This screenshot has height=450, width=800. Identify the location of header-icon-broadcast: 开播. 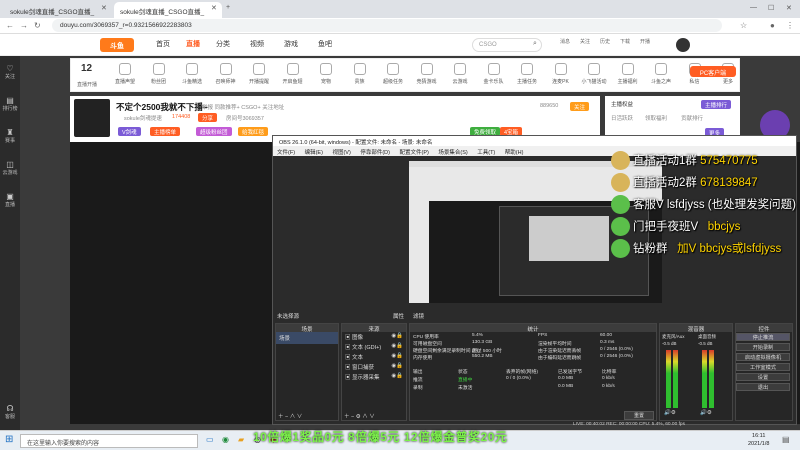
(645, 41).